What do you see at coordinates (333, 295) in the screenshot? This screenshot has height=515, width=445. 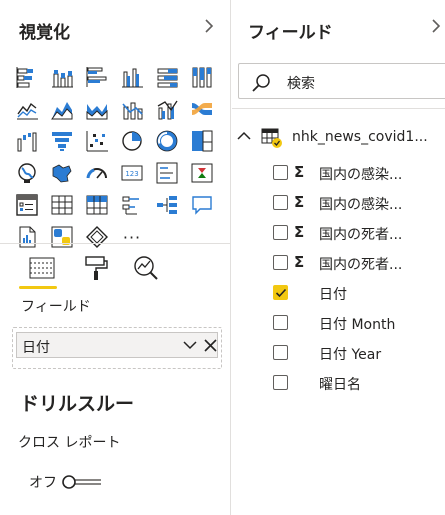 I see `field-label: 日付` at bounding box center [333, 295].